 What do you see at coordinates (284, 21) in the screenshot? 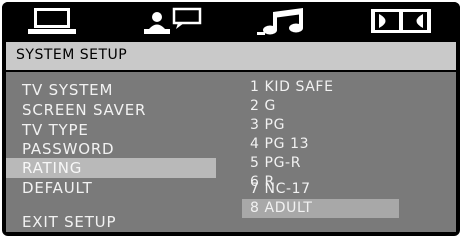
I see `music-note-icon` at bounding box center [284, 21].